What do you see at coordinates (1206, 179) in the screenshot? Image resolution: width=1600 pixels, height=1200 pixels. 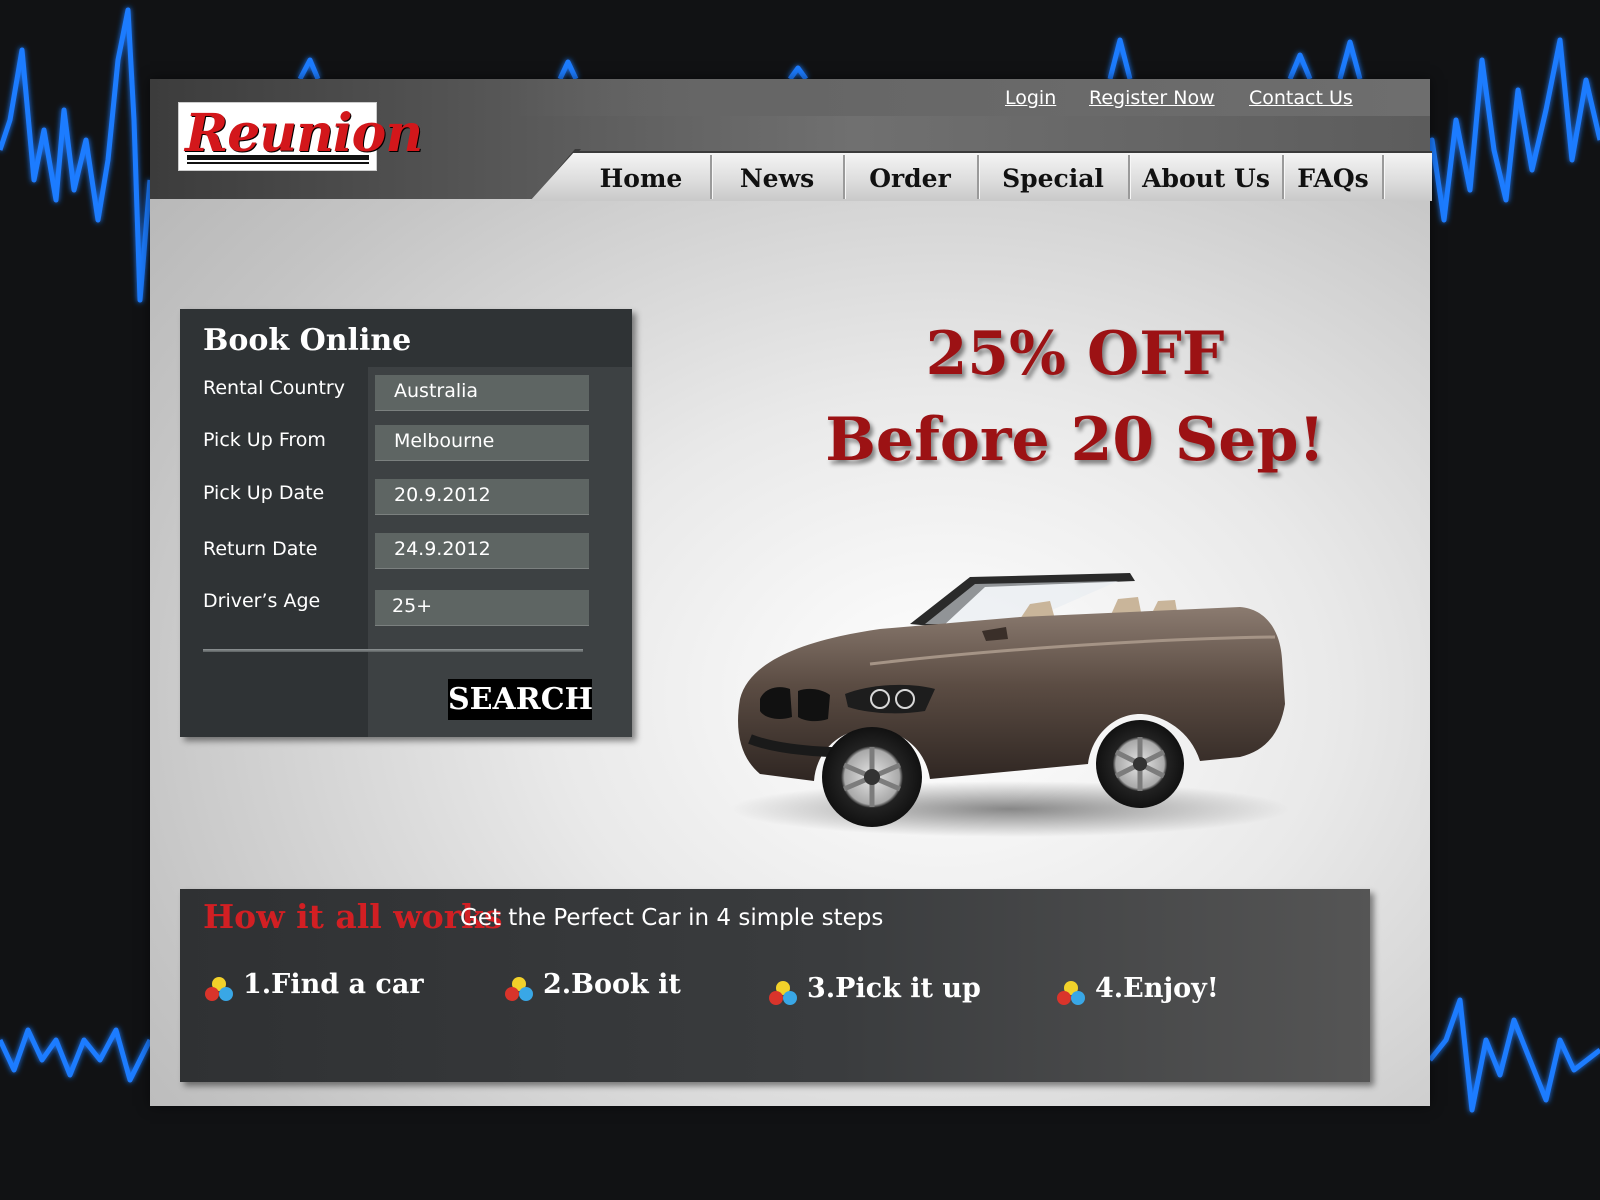 I see `nav-about-us: About Us` at bounding box center [1206, 179].